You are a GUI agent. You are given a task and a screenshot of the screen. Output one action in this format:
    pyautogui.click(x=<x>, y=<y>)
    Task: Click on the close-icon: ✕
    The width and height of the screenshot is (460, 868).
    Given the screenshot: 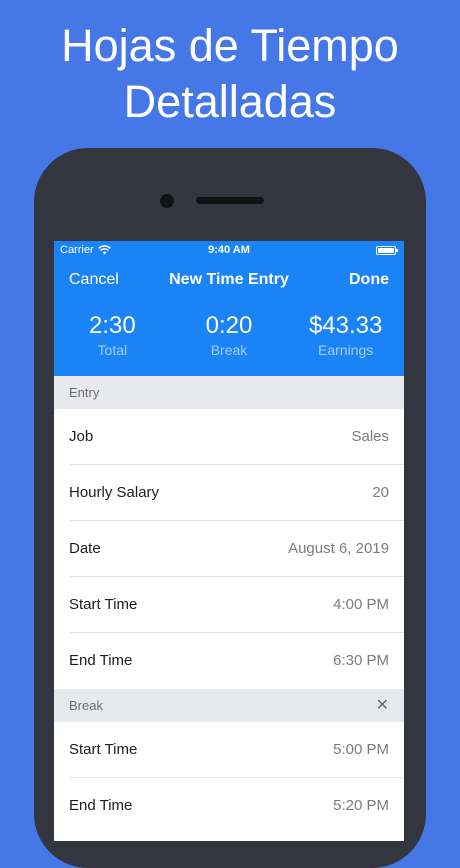 What is the action you would take?
    pyautogui.click(x=382, y=705)
    